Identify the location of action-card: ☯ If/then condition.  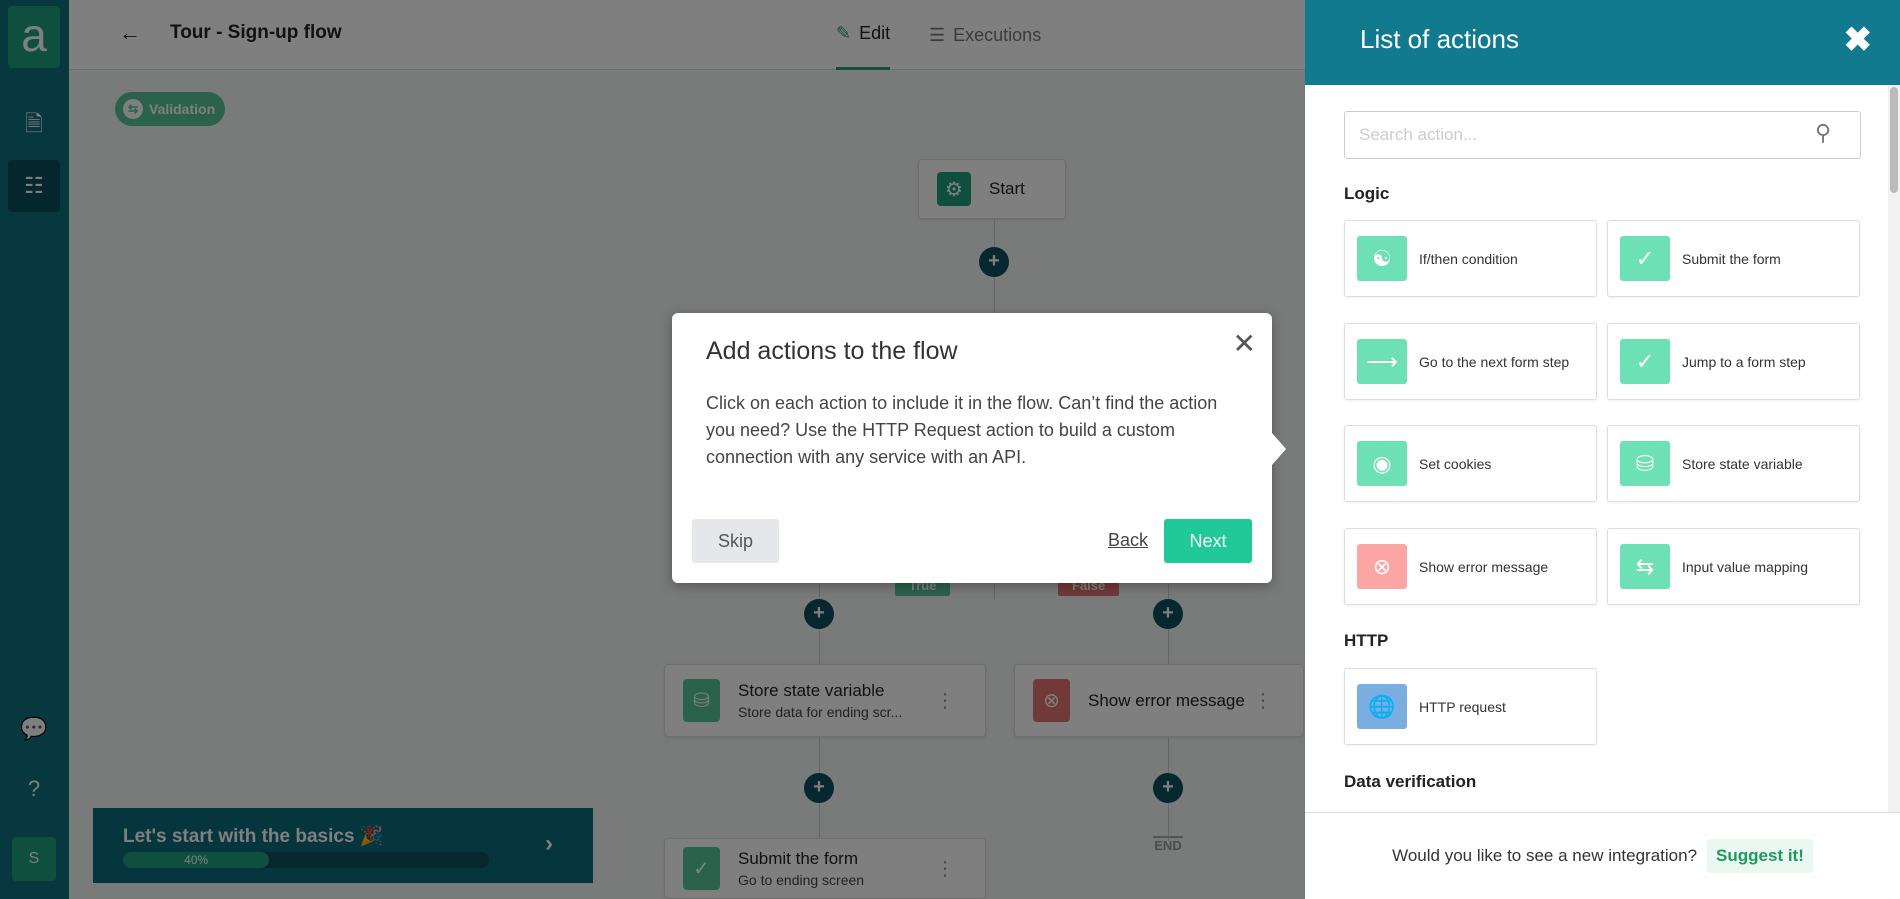
(1470, 258).